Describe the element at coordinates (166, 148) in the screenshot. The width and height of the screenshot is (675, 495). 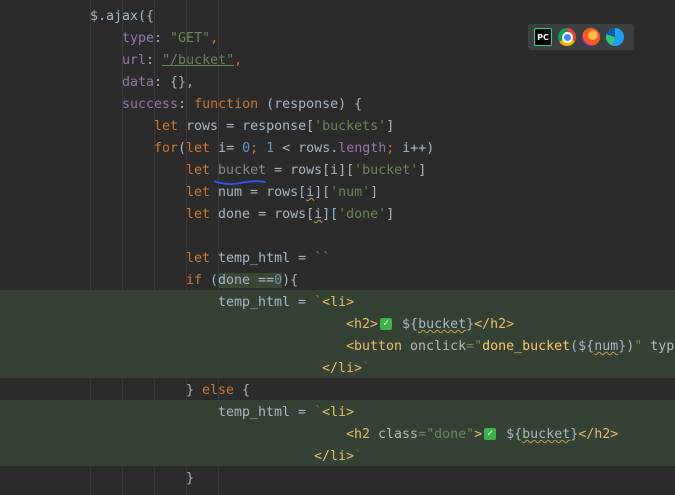
I see `code-token: for` at that location.